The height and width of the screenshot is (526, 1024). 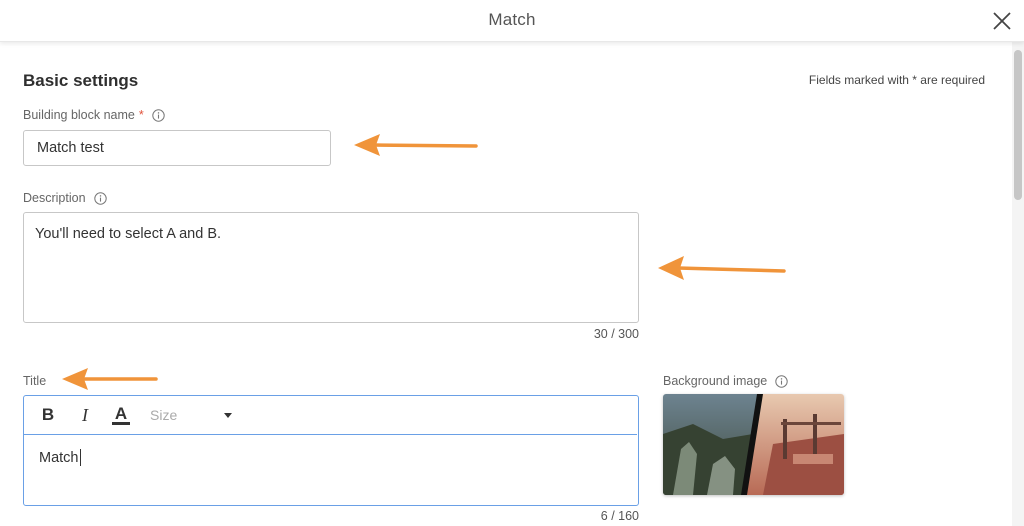 What do you see at coordinates (1018, 284) in the screenshot?
I see `scrollbar` at bounding box center [1018, 284].